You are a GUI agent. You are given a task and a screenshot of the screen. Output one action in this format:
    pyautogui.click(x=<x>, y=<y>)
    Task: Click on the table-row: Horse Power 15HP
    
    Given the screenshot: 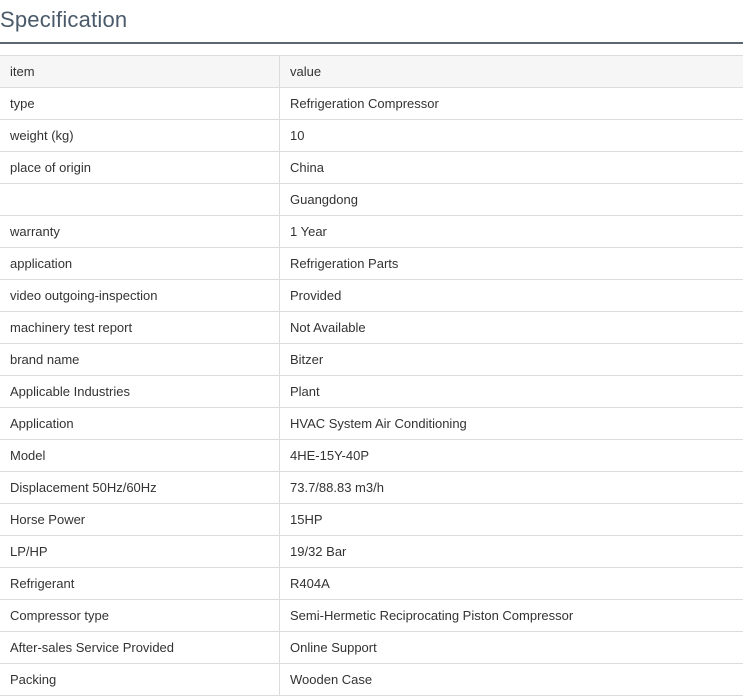 What is the action you would take?
    pyautogui.click(x=371, y=519)
    